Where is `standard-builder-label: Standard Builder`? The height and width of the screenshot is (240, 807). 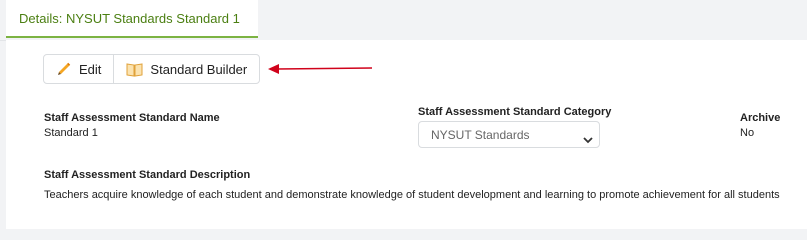
standard-builder-label: Standard Builder is located at coordinates (199, 69).